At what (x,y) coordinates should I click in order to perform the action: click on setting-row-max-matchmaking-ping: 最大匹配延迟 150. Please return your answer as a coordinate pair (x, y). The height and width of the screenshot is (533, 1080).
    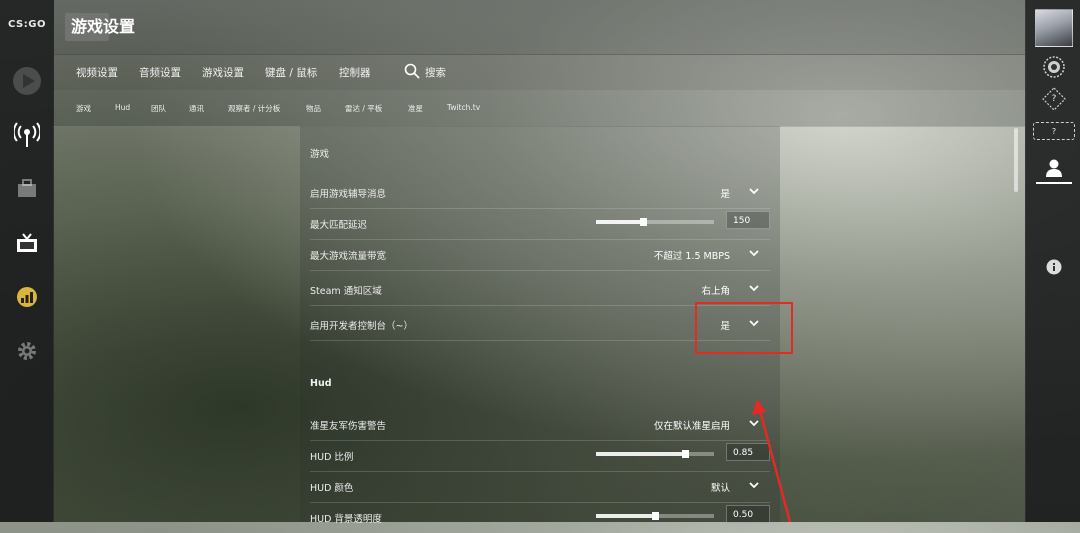
    Looking at the image, I should click on (540, 224).